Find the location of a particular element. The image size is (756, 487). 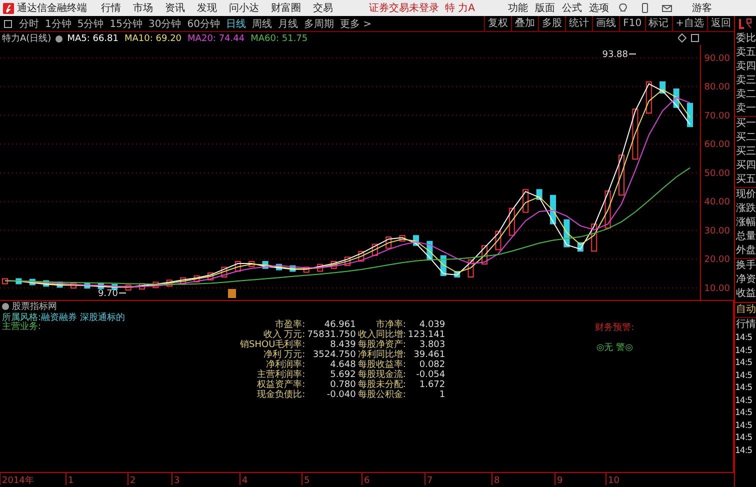

price-tick-label: 30.00 is located at coordinates (717, 231).